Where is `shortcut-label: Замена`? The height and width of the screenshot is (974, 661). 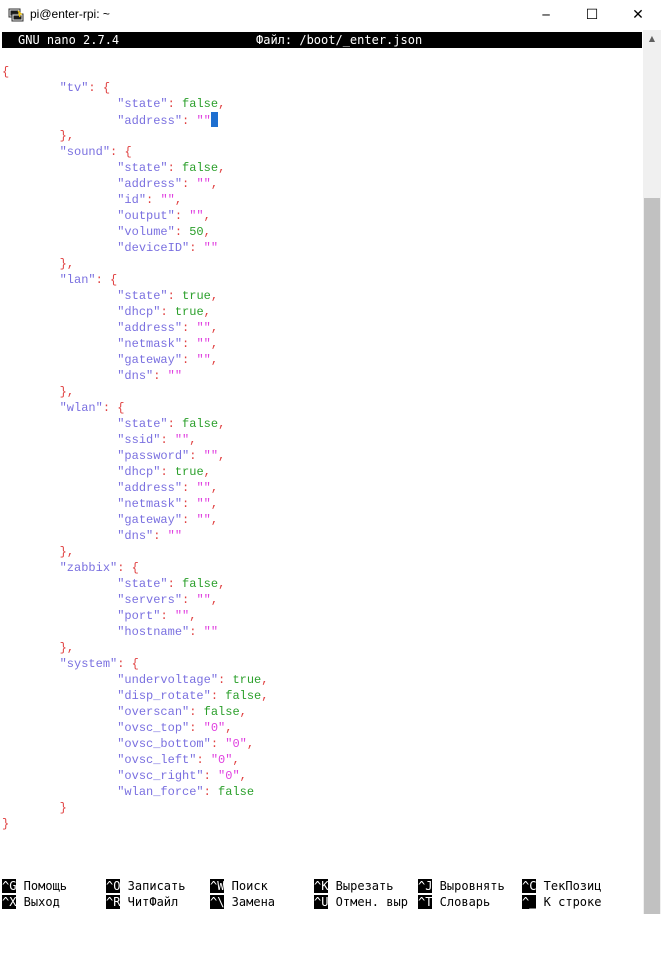 shortcut-label: Замена is located at coordinates (250, 902).